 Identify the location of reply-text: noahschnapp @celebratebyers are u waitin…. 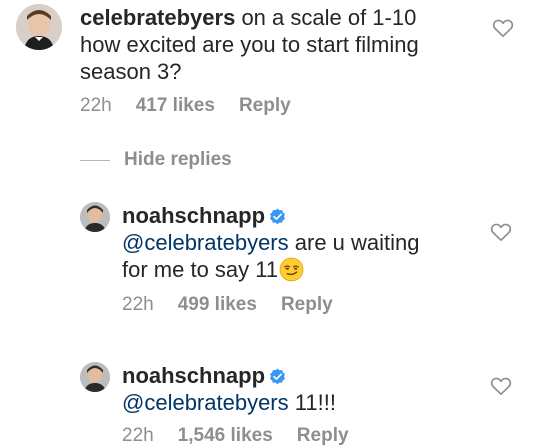
(302, 242).